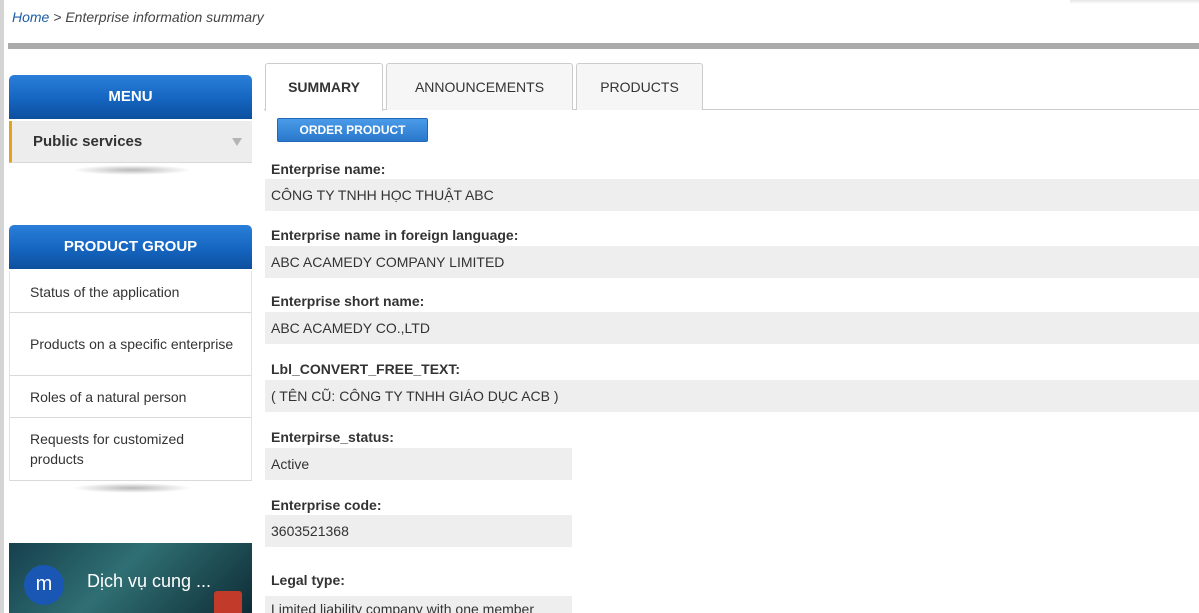 The width and height of the screenshot is (1199, 613). What do you see at coordinates (352, 130) in the screenshot?
I see `order-product-button: ORDER PRODUCT` at bounding box center [352, 130].